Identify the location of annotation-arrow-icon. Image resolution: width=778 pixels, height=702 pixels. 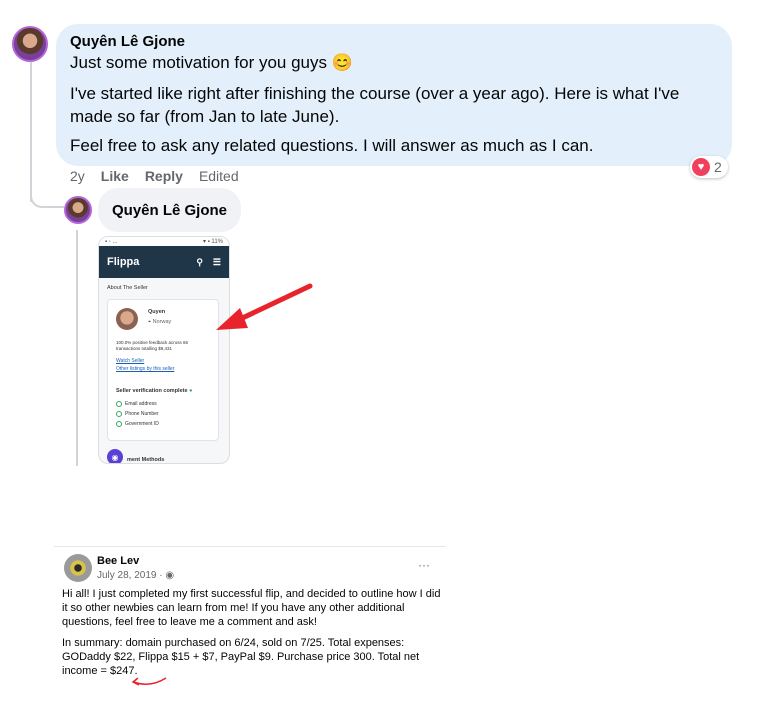
(264, 306).